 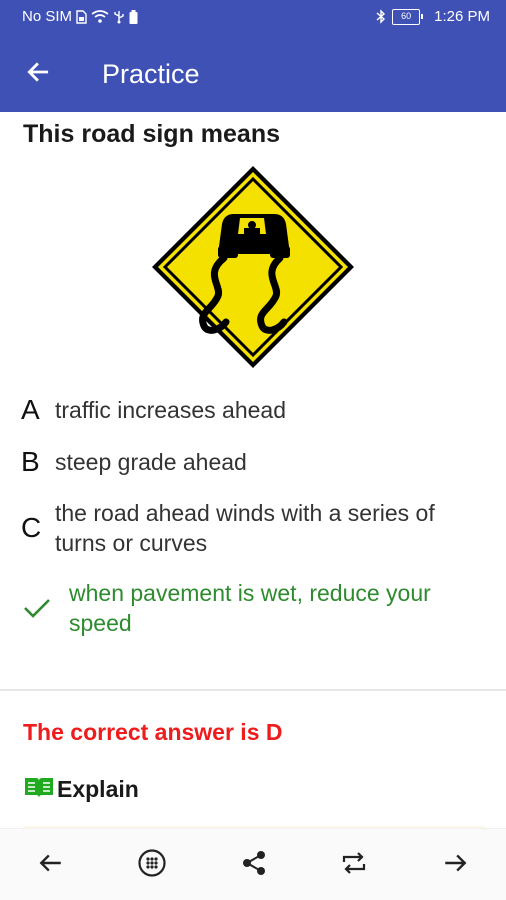 I want to click on repeat-icon, so click(x=354, y=865).